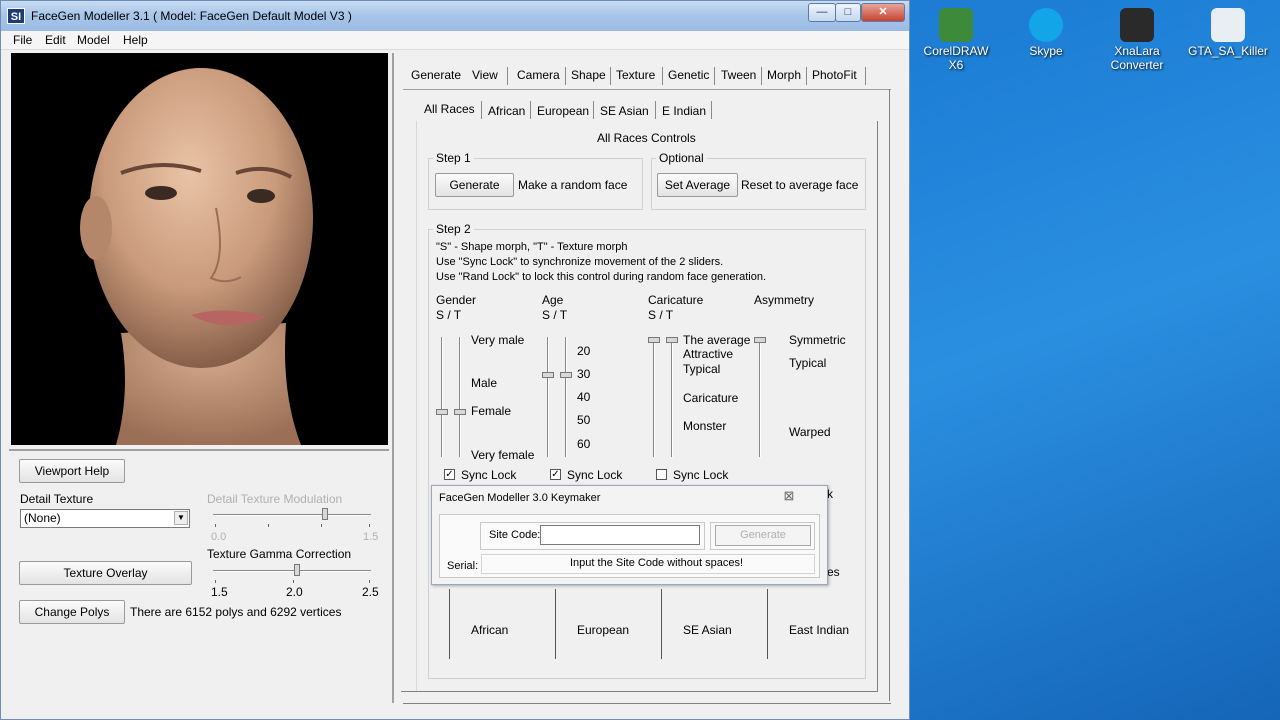  I want to click on caricature-shape-slider, so click(654, 397).